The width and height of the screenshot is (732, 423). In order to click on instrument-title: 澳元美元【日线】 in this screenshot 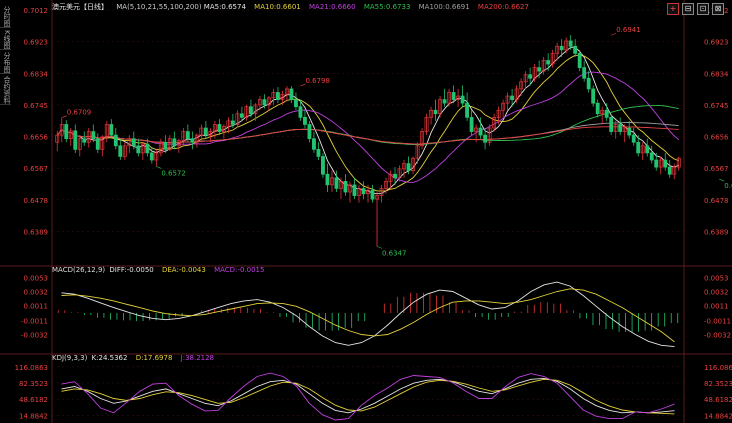, I will do `click(80, 7)`.